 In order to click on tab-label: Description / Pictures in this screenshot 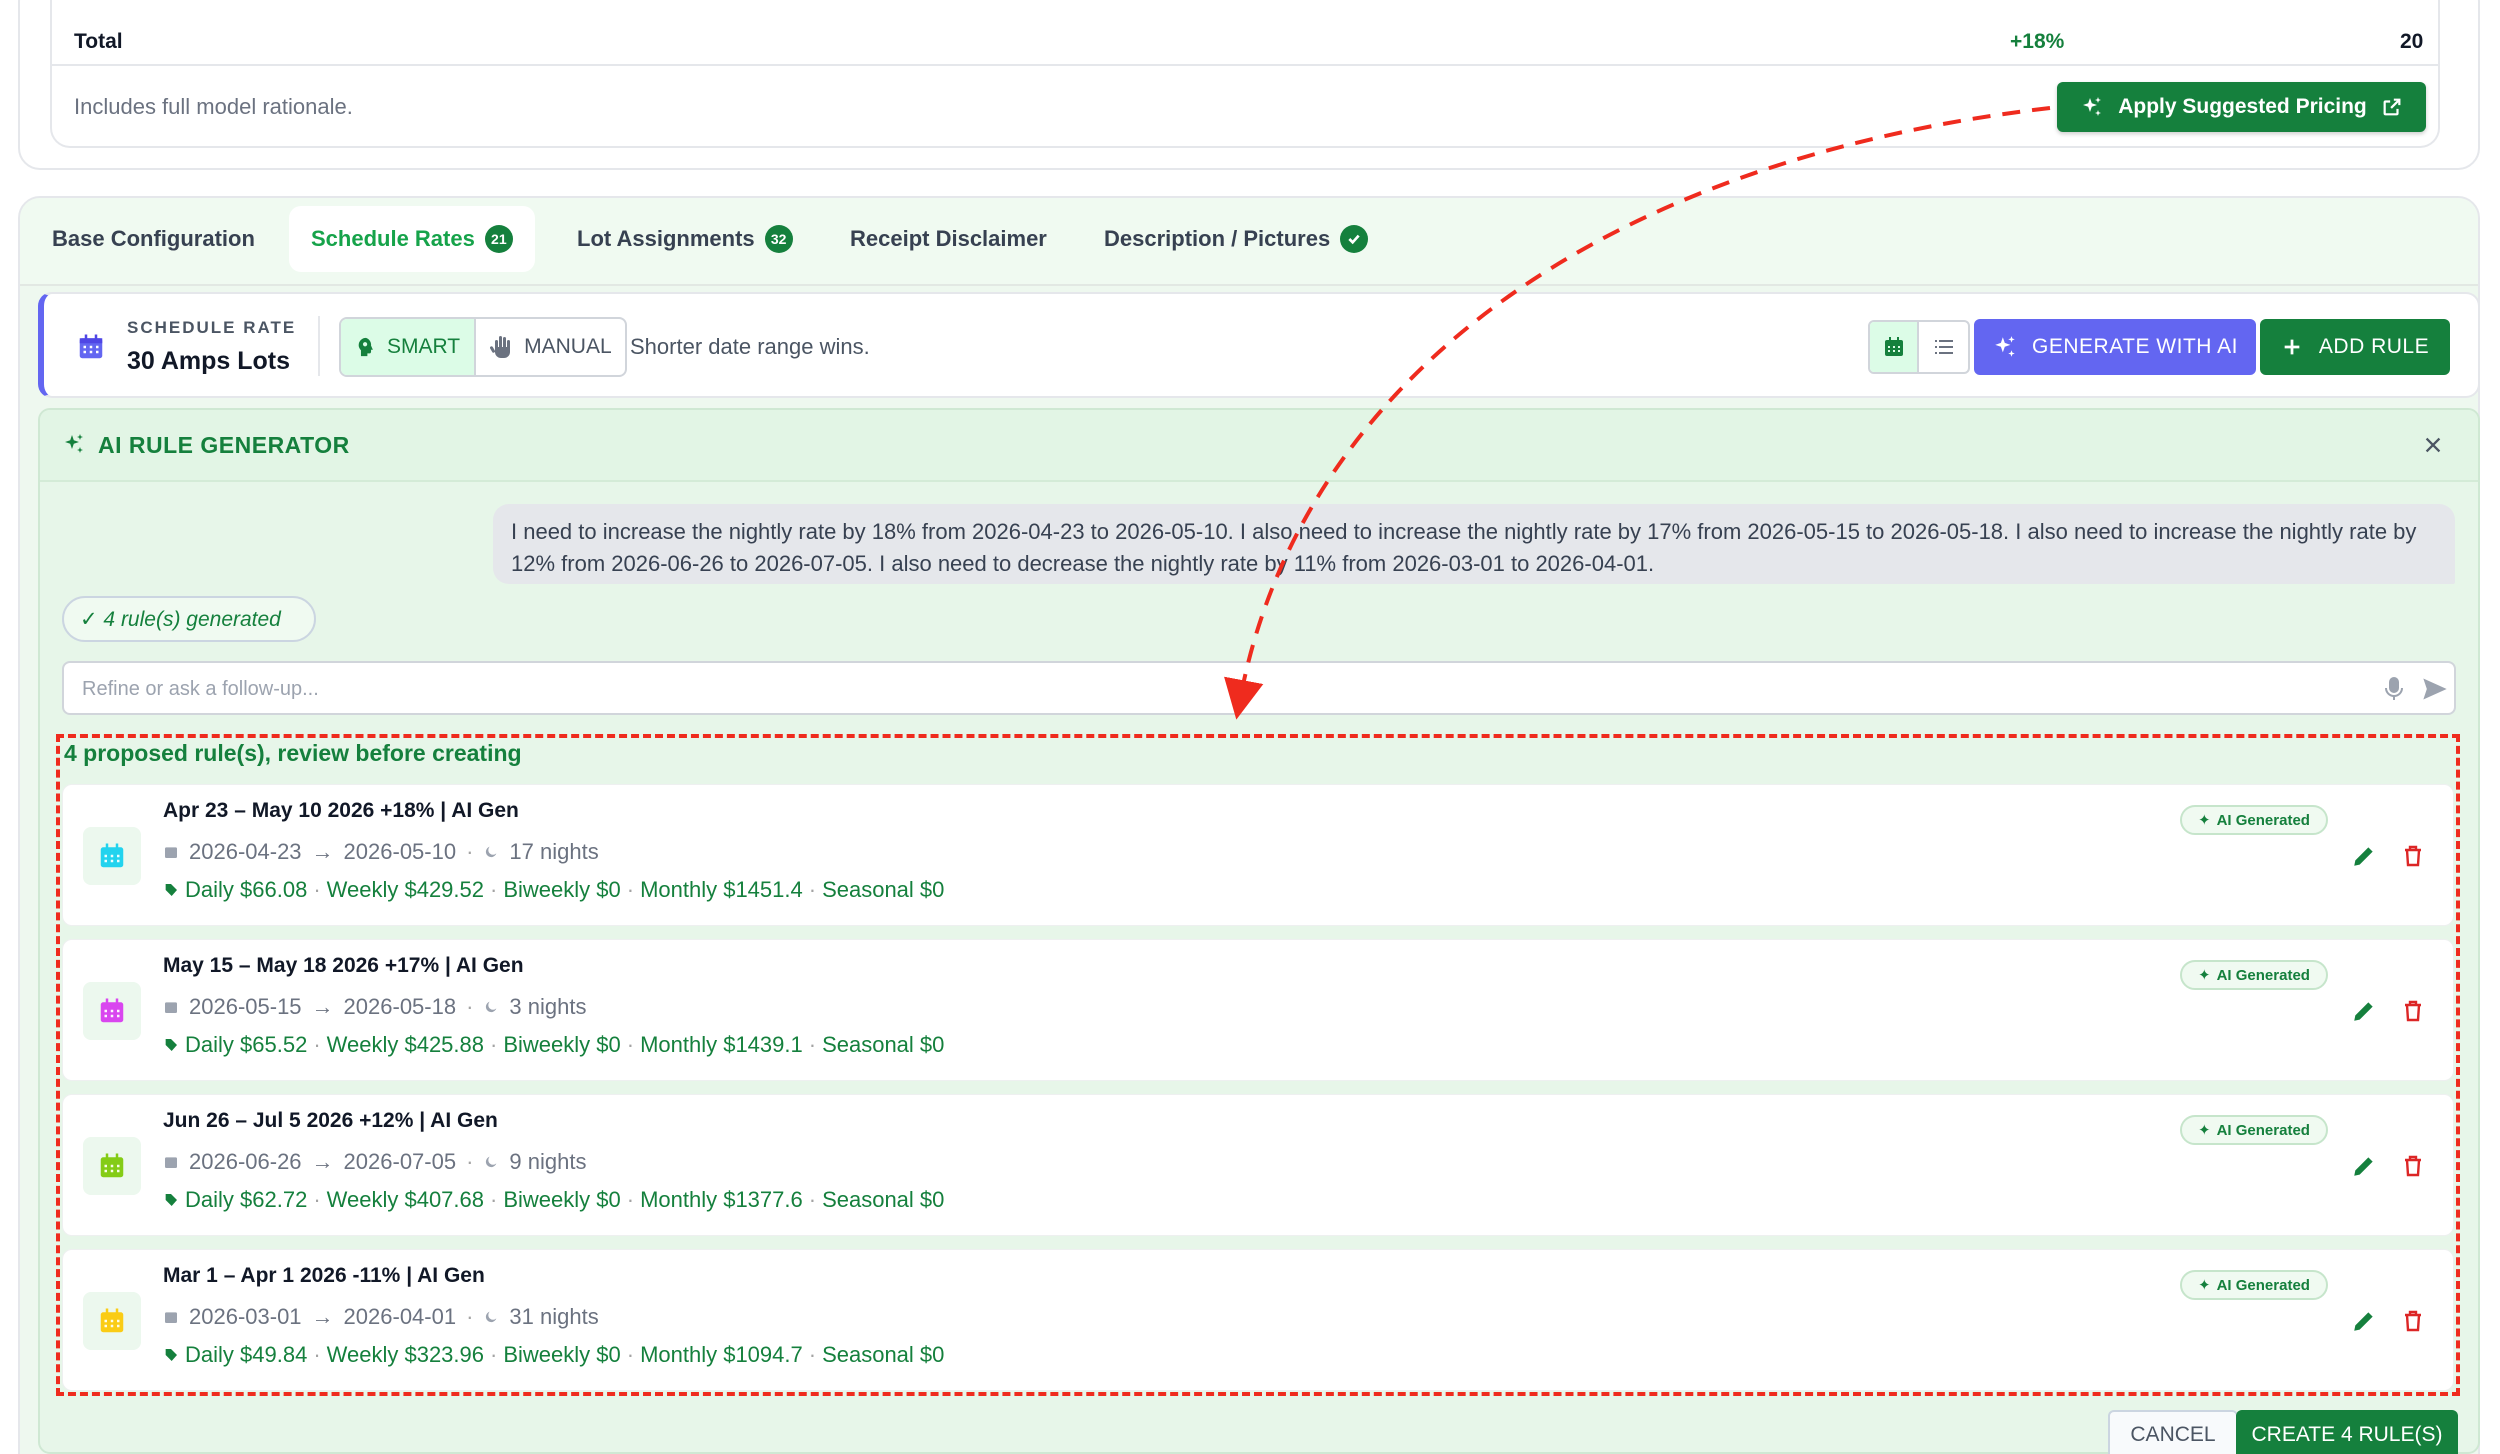, I will do `click(1217, 238)`.